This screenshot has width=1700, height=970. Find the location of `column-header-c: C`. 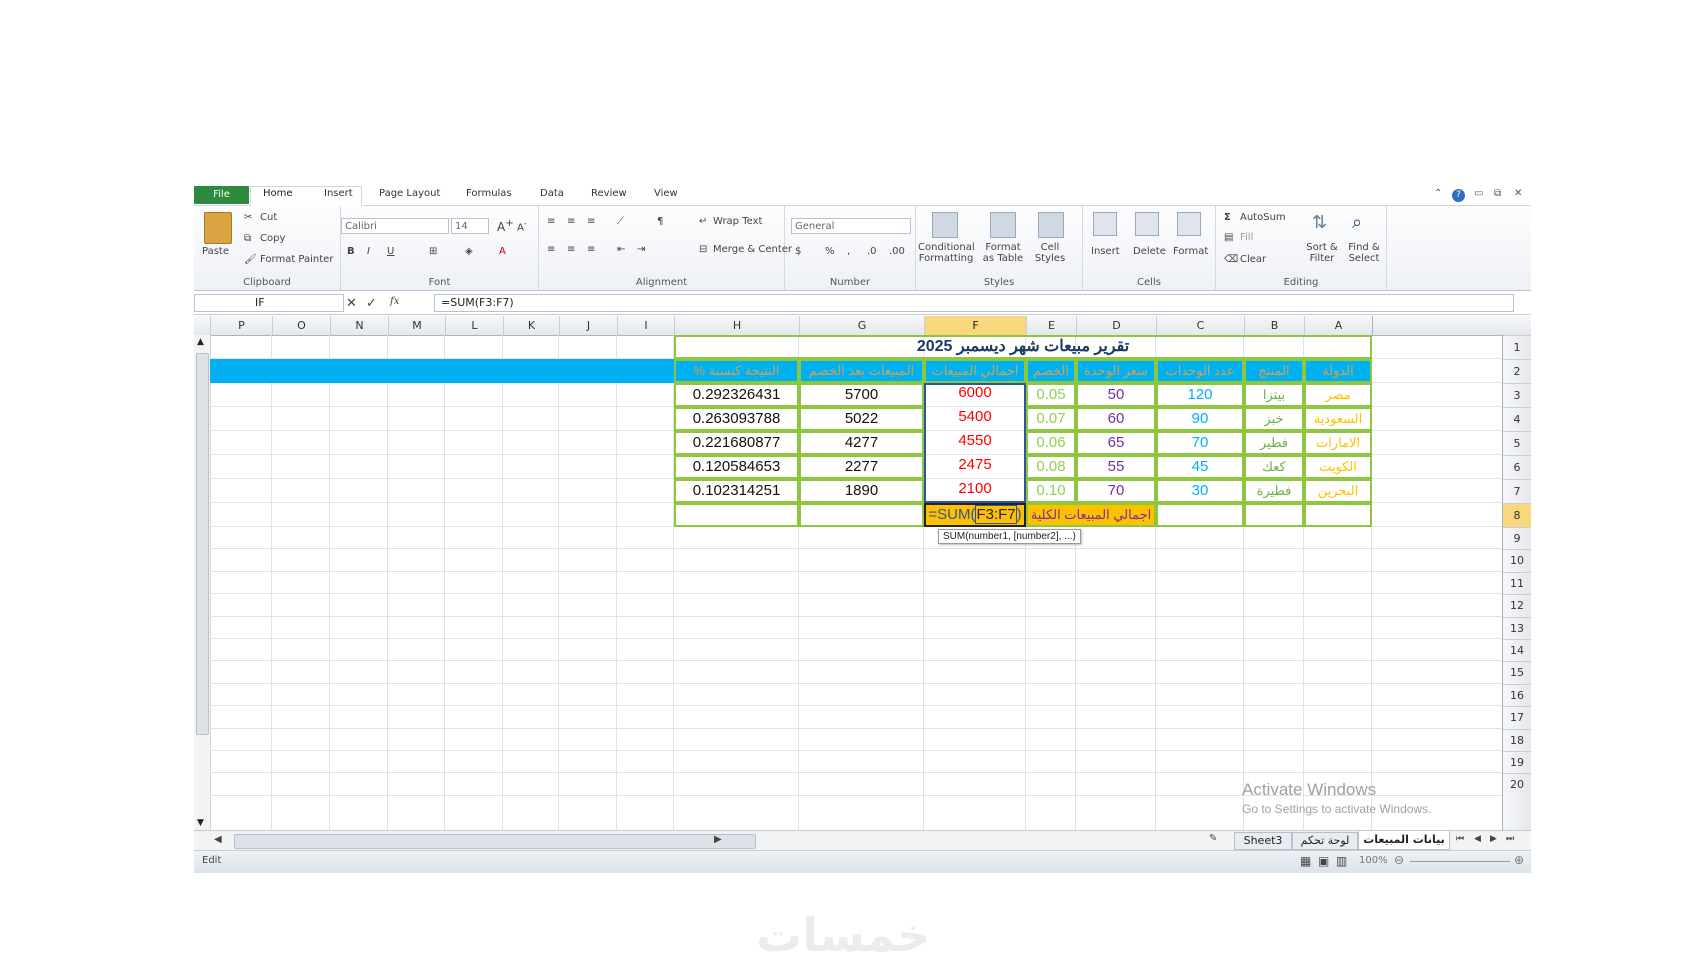

column-header-c: C is located at coordinates (1200, 325).